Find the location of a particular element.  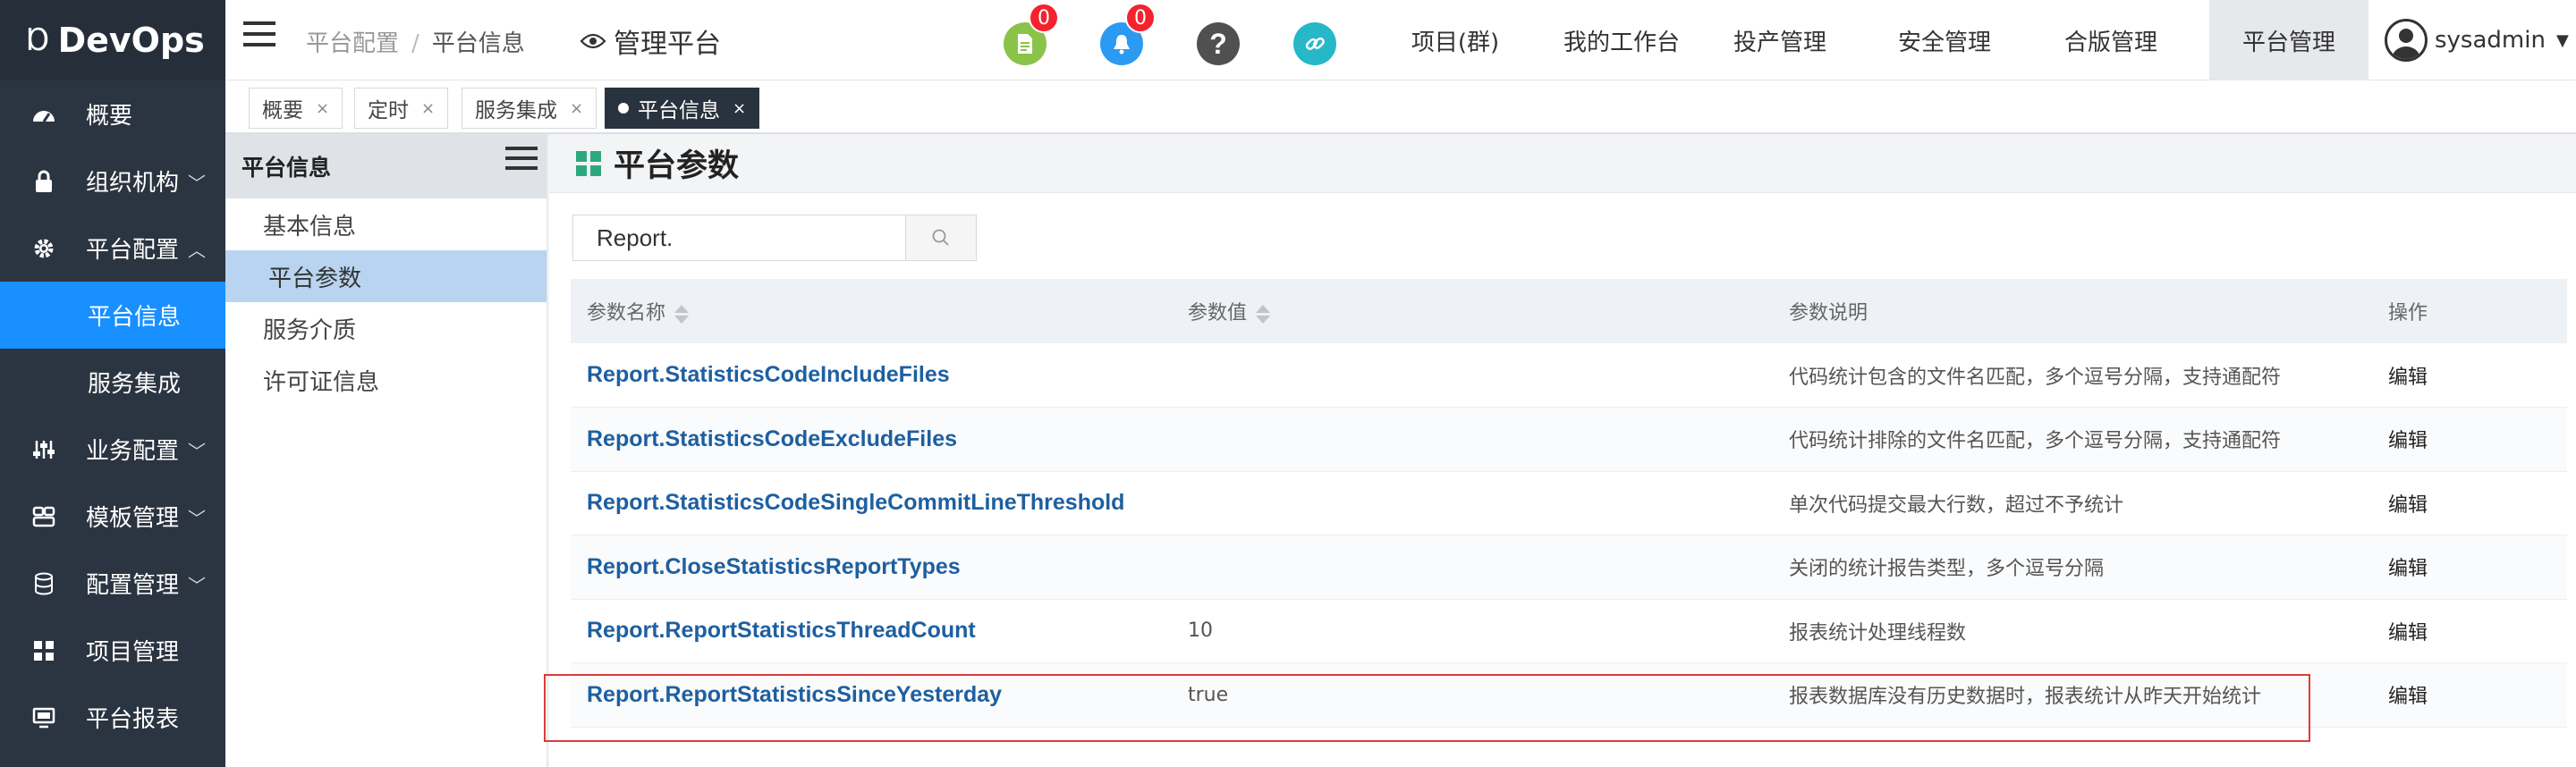

nav-label: 项目(群) is located at coordinates (1455, 42).